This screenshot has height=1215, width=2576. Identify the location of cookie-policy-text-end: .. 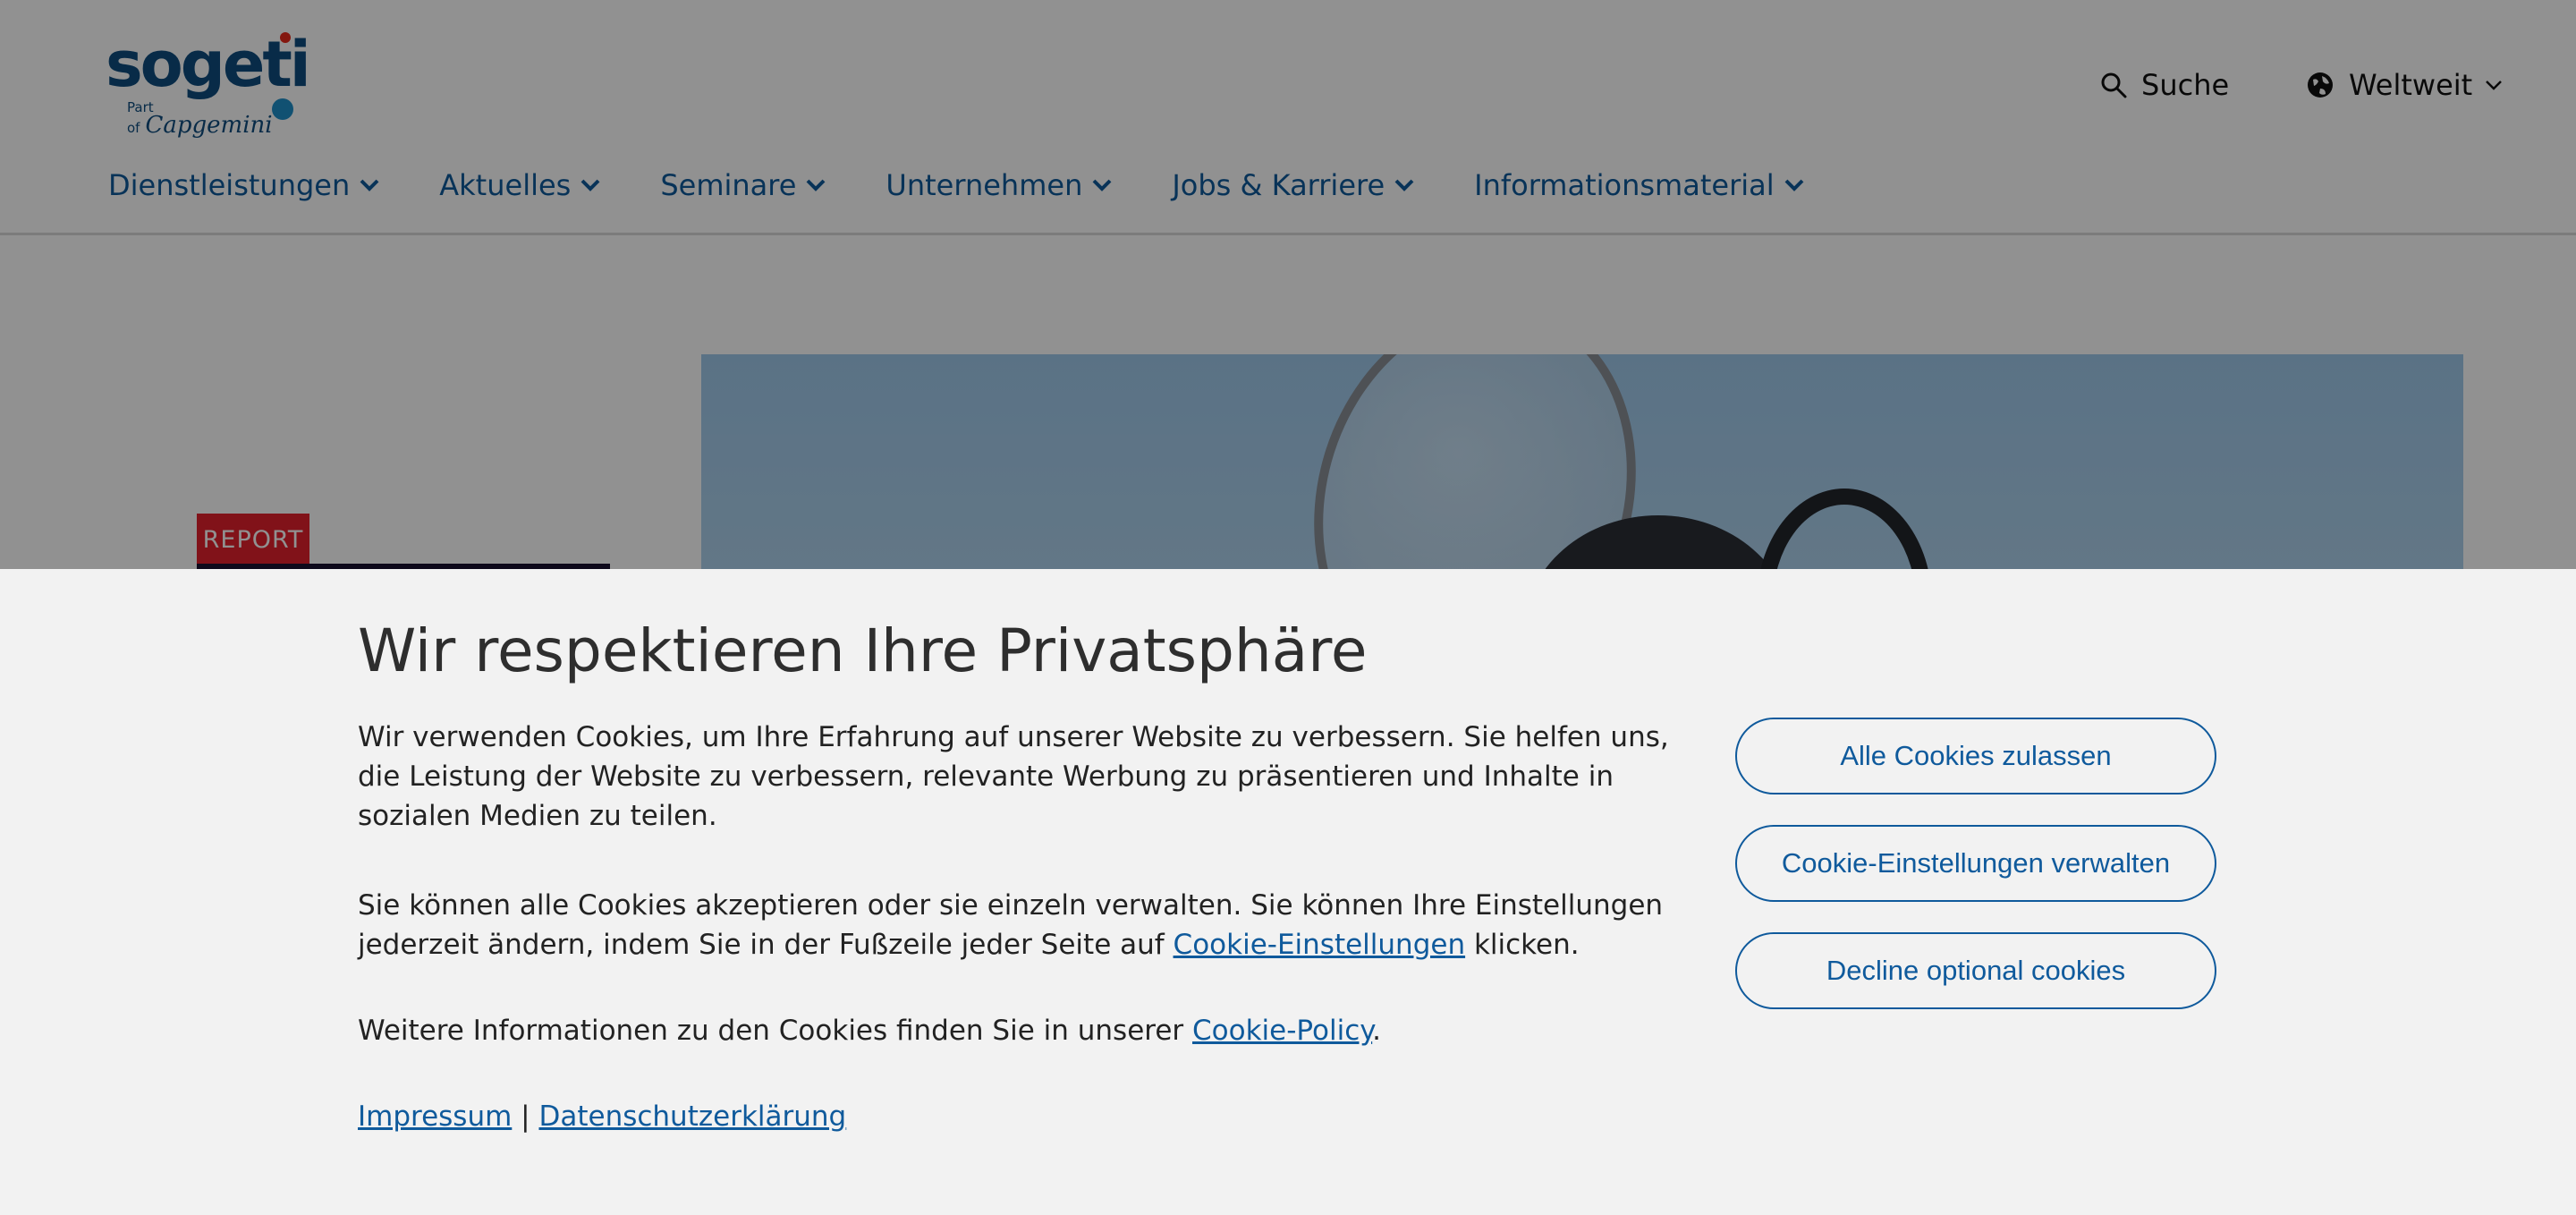
(1377, 1031).